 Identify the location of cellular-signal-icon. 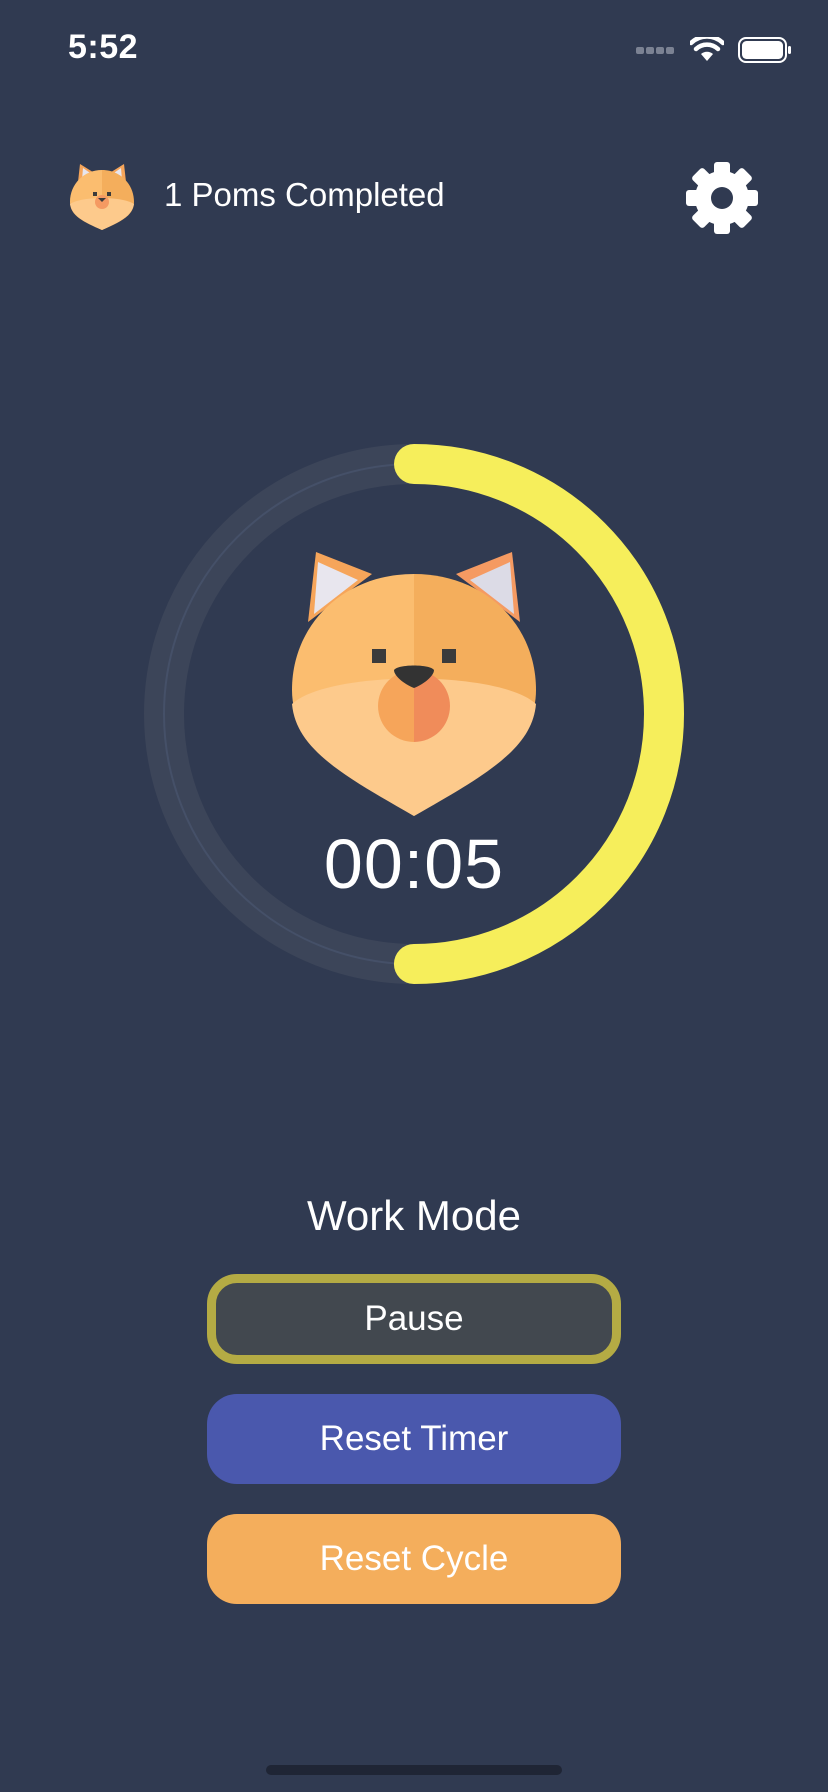
(655, 50).